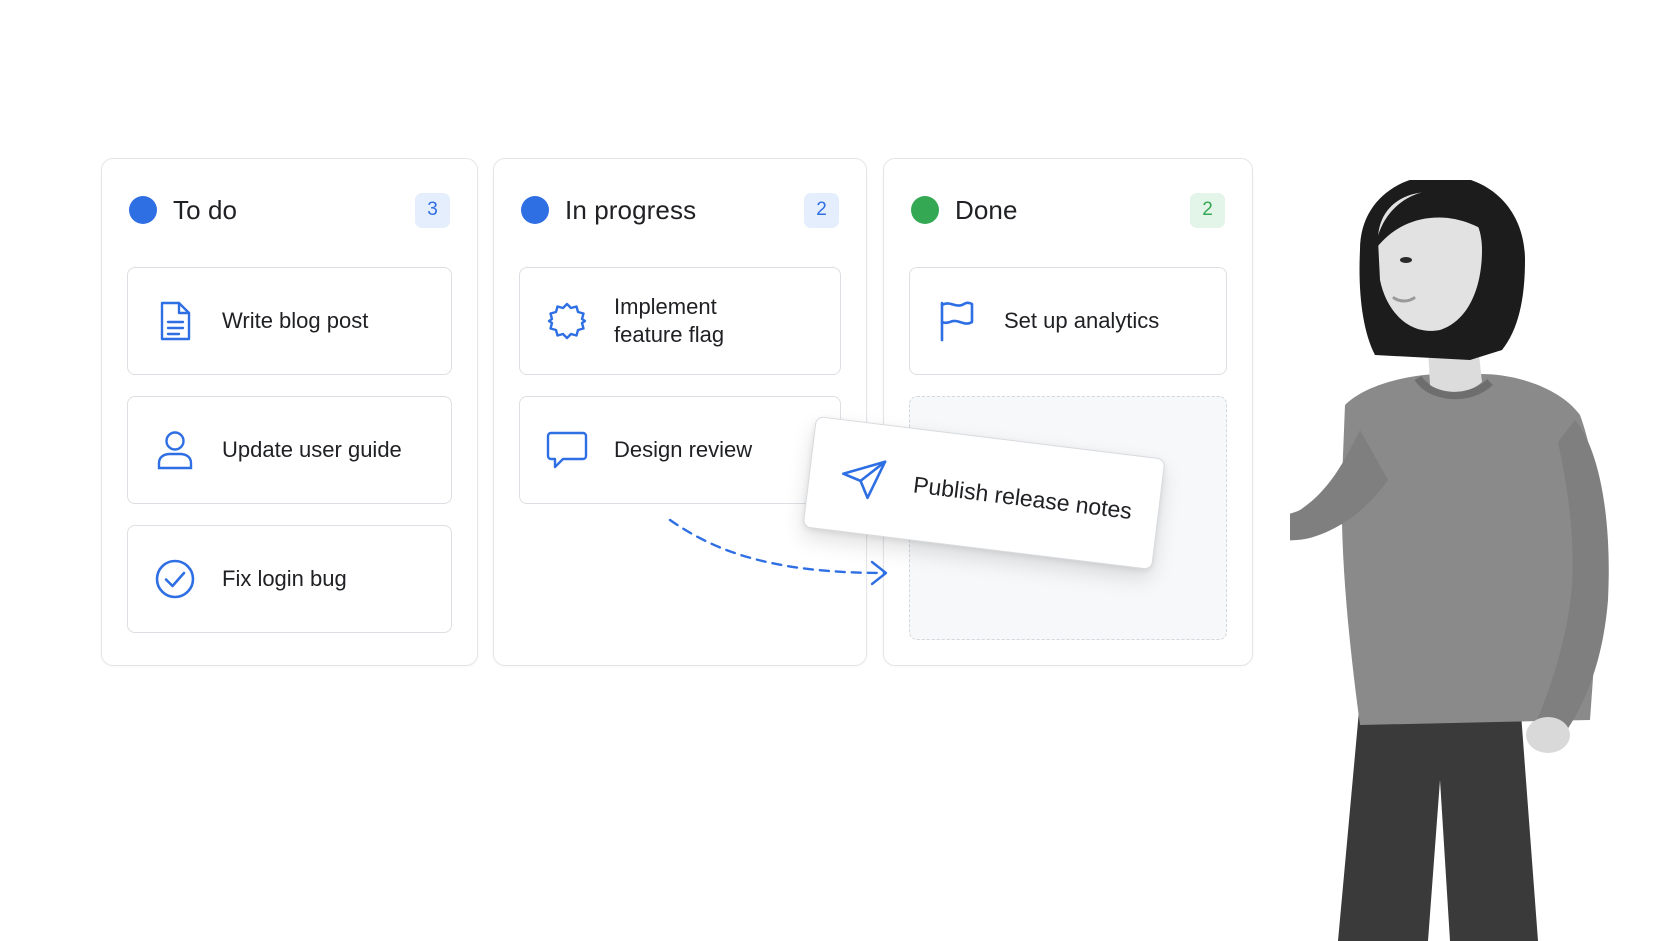 This screenshot has height=941, width=1672. I want to click on count-badge: 3, so click(432, 210).